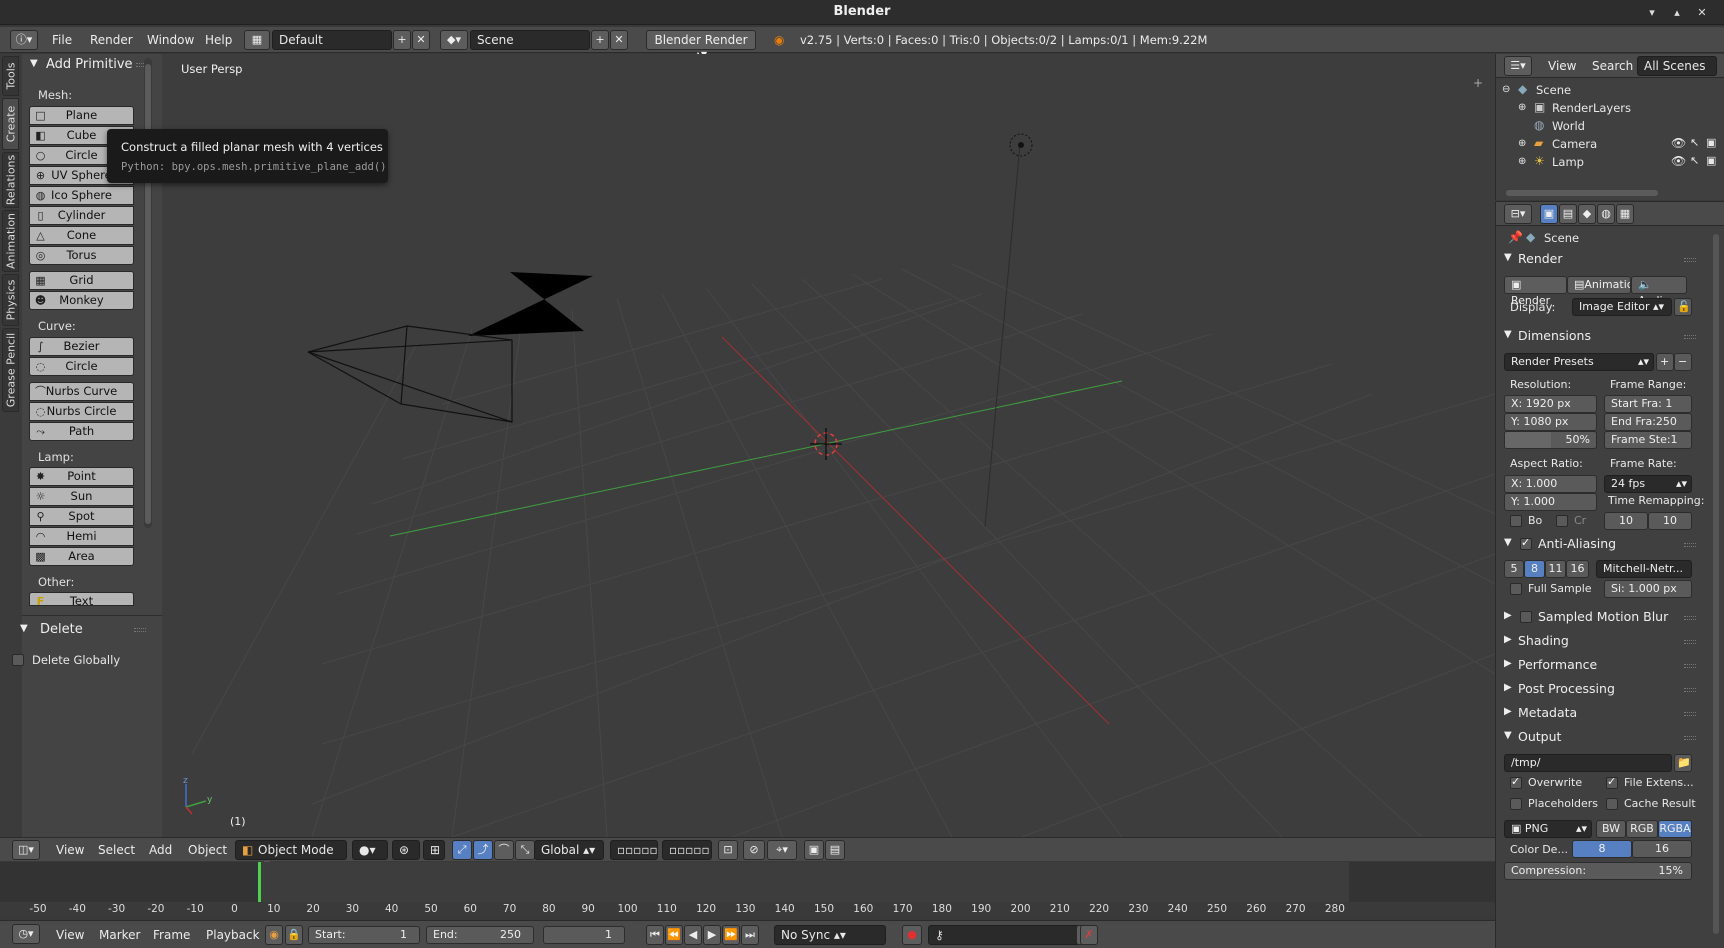 The height and width of the screenshot is (948, 1724). What do you see at coordinates (1553, 90) in the screenshot?
I see `outliner-item-scene: Scene` at bounding box center [1553, 90].